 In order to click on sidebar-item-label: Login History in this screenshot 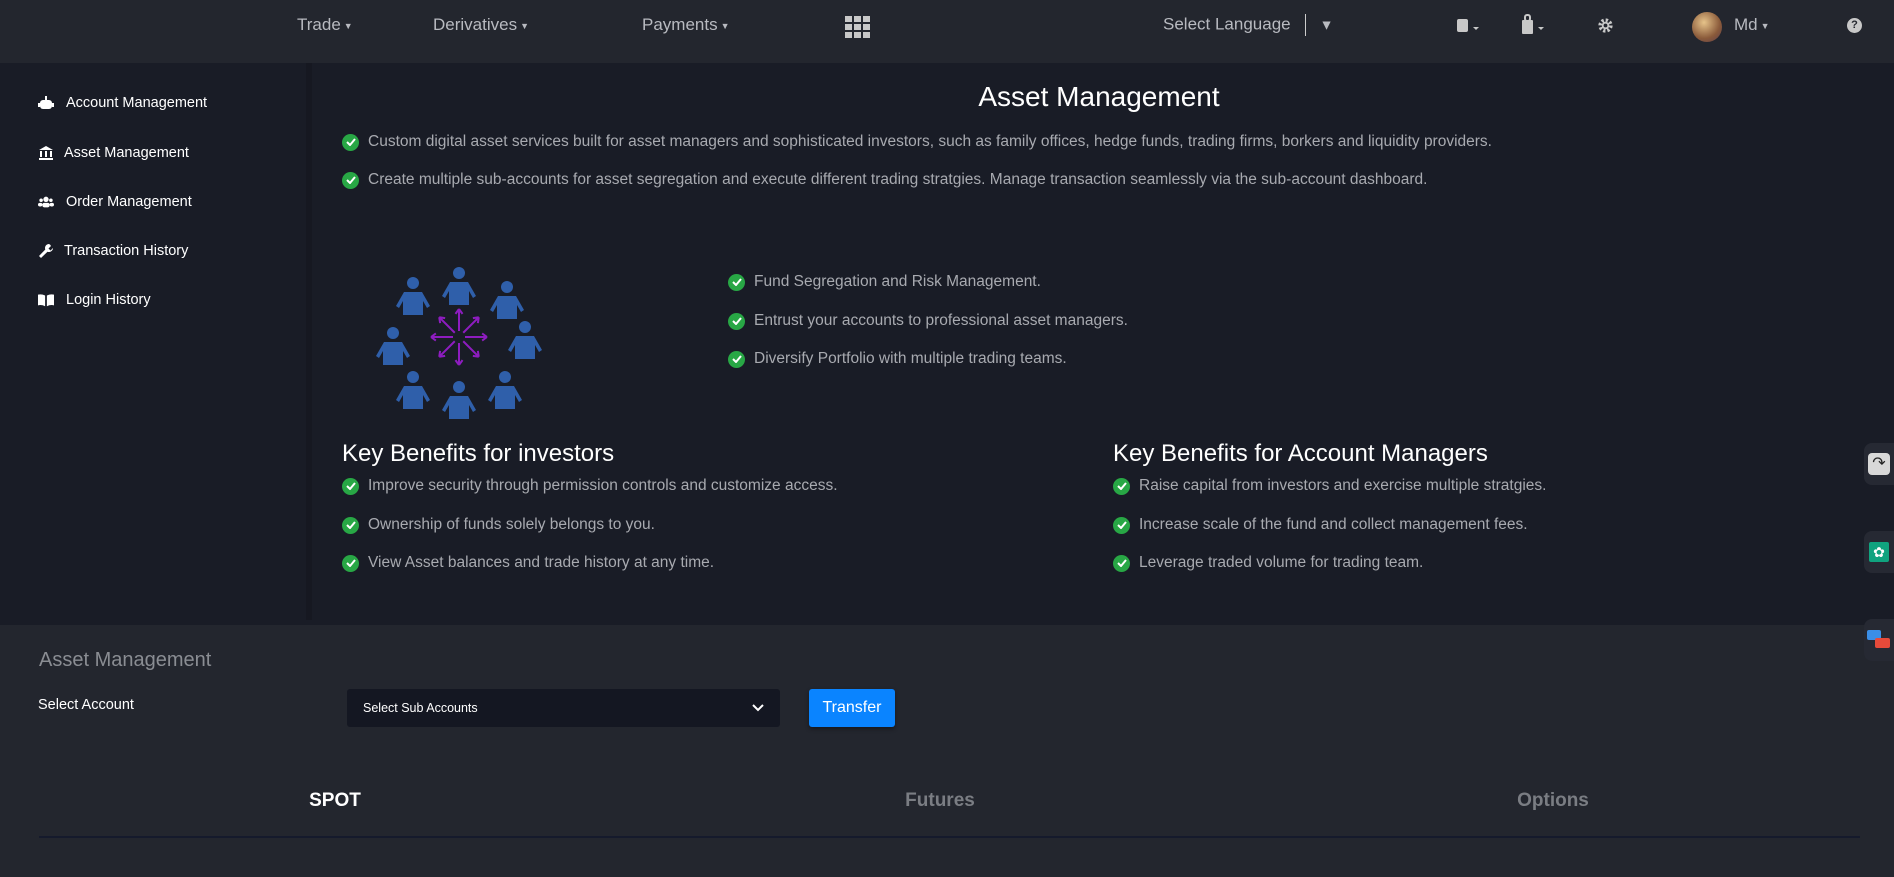, I will do `click(108, 300)`.